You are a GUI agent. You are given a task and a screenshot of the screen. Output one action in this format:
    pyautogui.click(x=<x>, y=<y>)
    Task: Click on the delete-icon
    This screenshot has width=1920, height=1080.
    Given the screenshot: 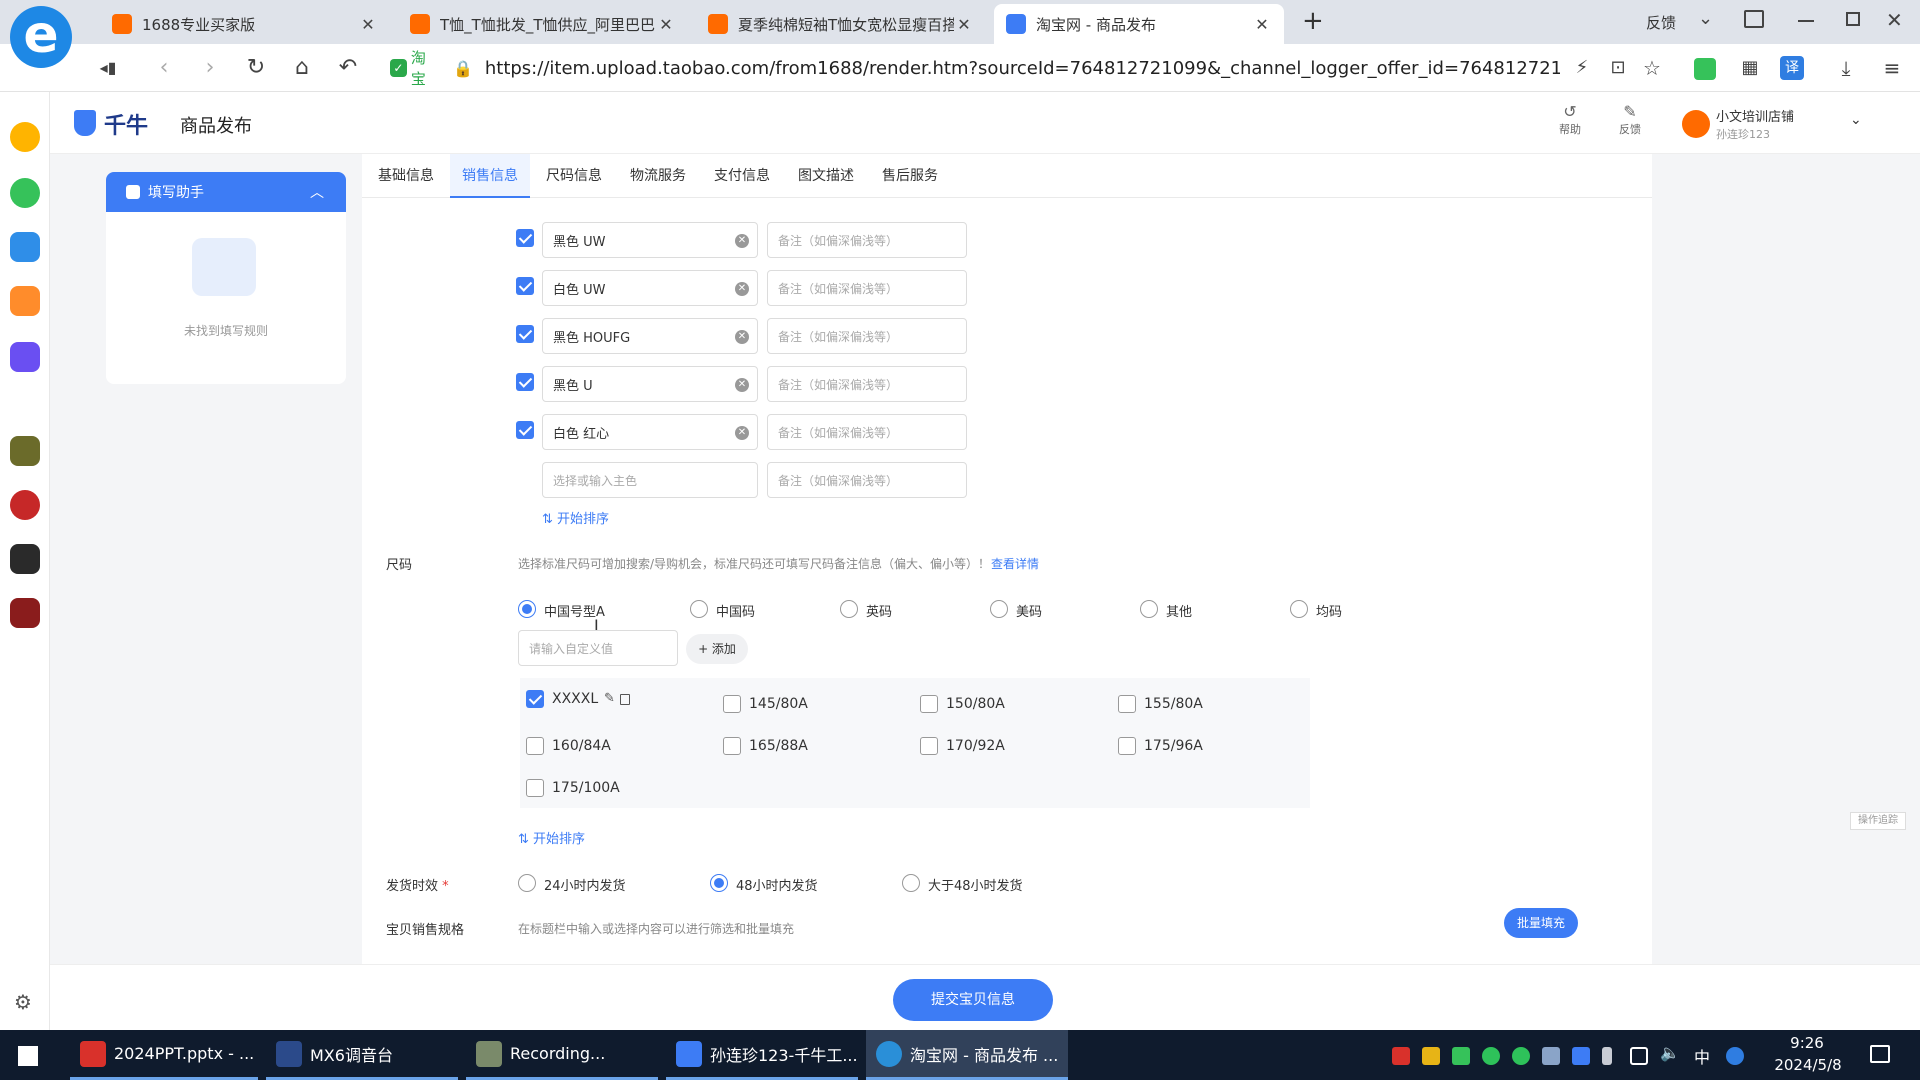 What is the action you would take?
    pyautogui.click(x=625, y=699)
    